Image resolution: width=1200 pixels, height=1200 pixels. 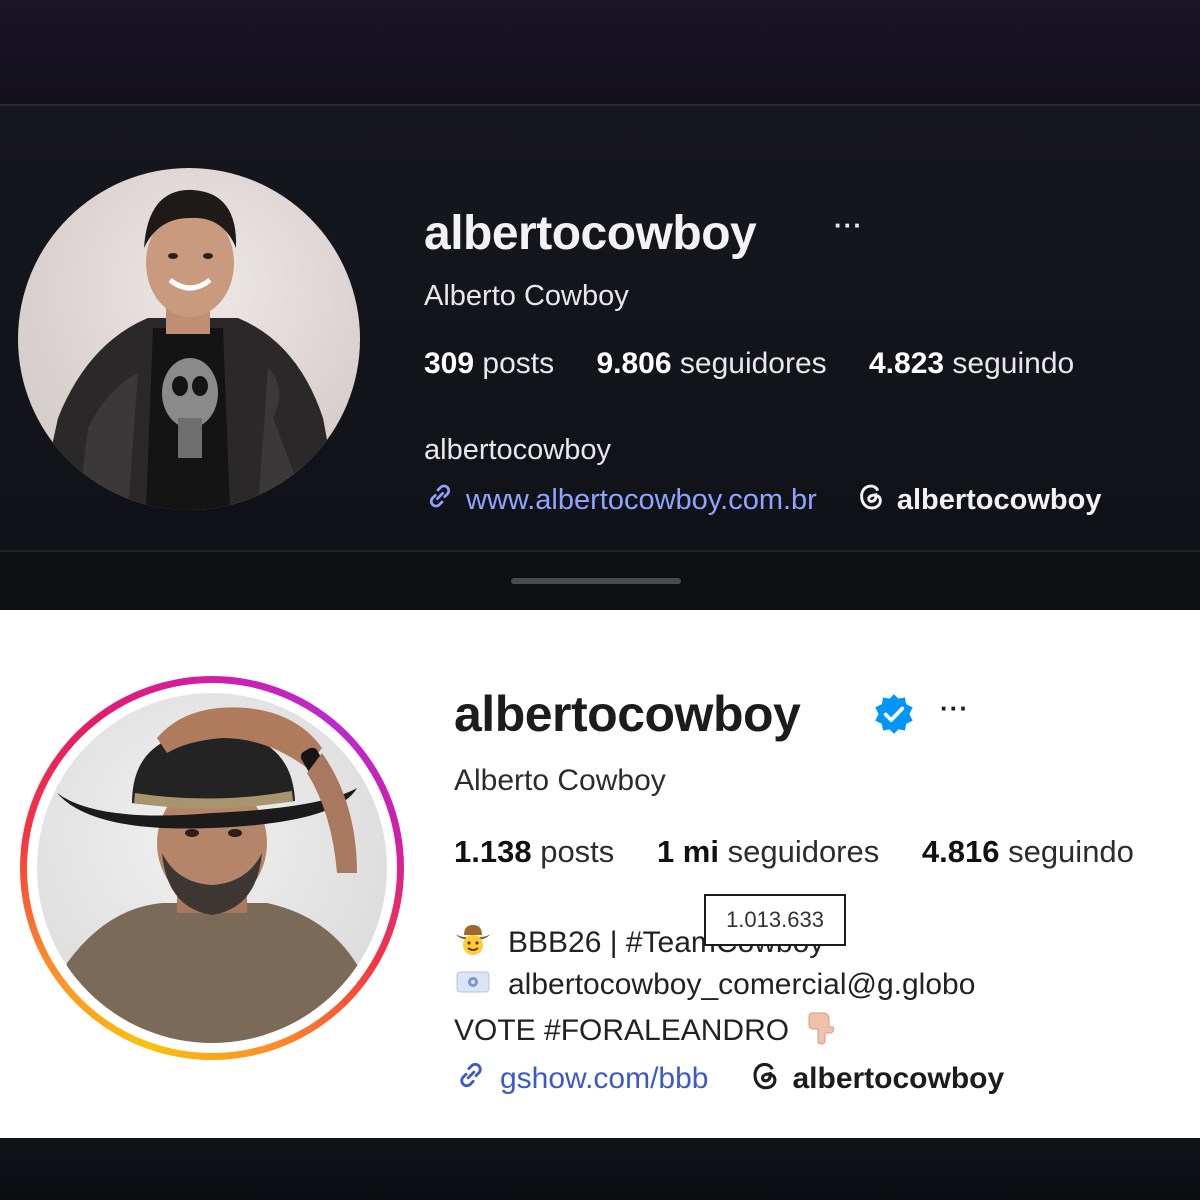 I want to click on old-profile-threads-link: albertocowboy, so click(x=999, y=500).